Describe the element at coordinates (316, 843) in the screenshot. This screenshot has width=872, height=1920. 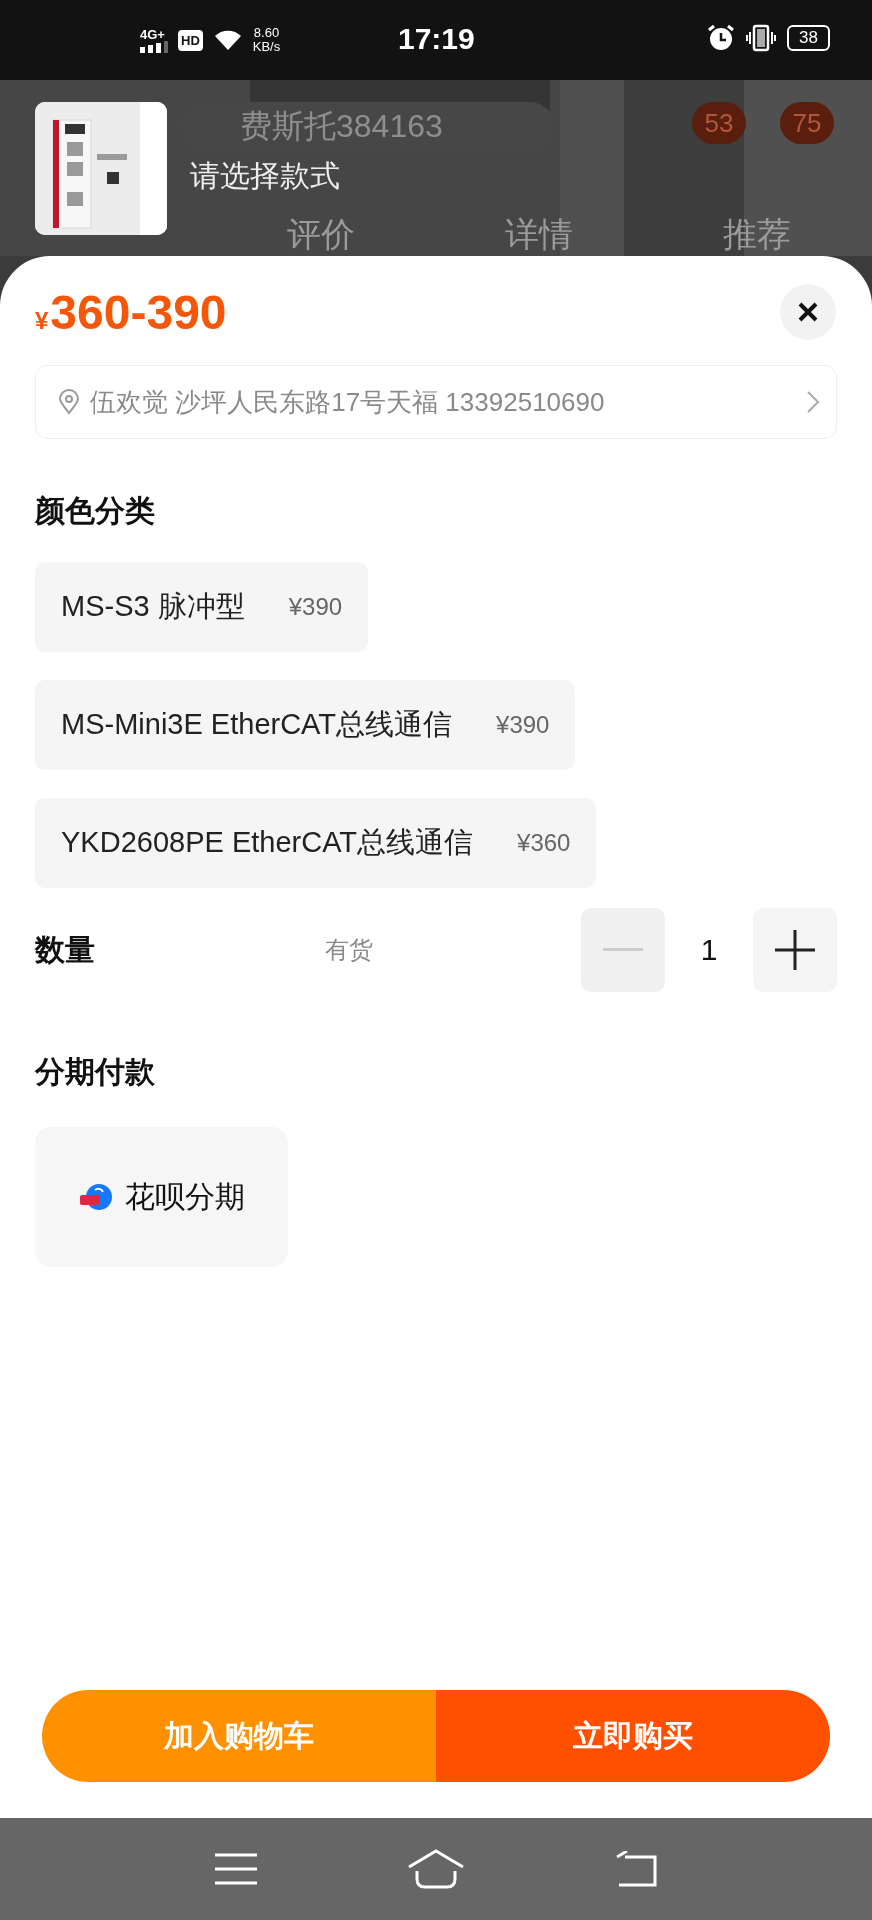
I see `style-option: YKD2608PE EtherCAT总线通信 ¥360` at that location.